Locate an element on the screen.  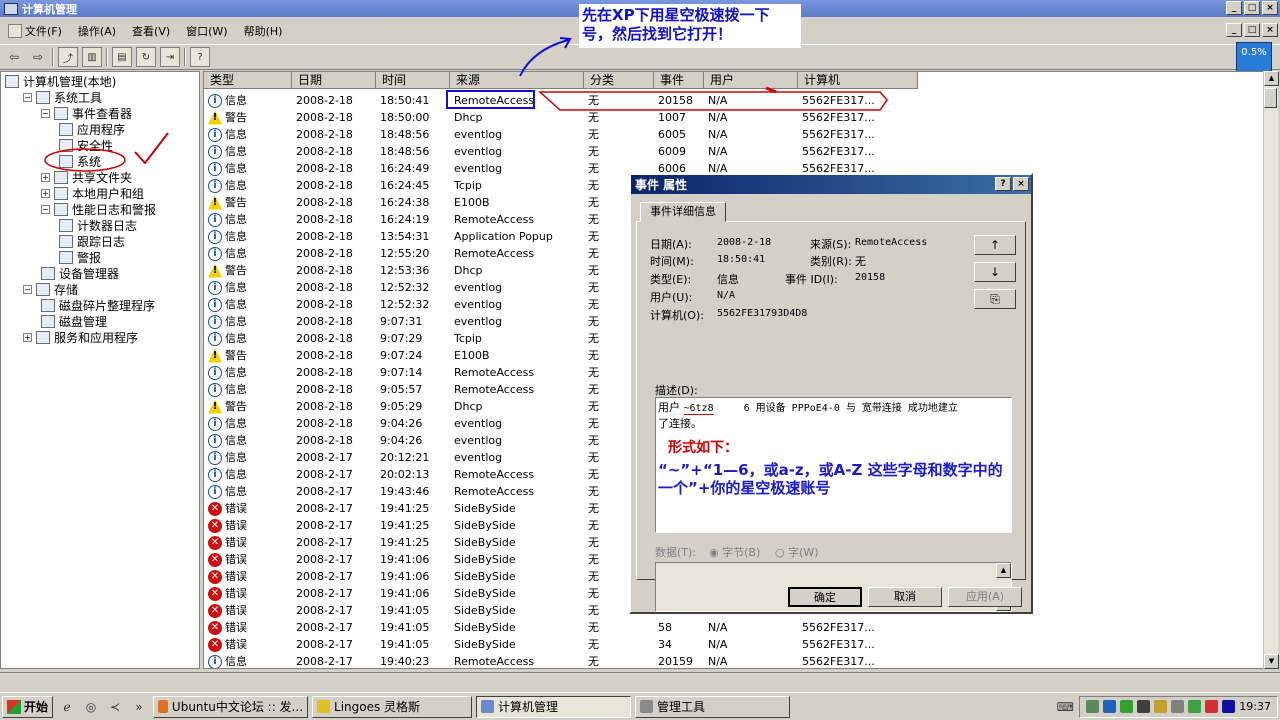
previous-event-button: ↑ is located at coordinates (995, 245).